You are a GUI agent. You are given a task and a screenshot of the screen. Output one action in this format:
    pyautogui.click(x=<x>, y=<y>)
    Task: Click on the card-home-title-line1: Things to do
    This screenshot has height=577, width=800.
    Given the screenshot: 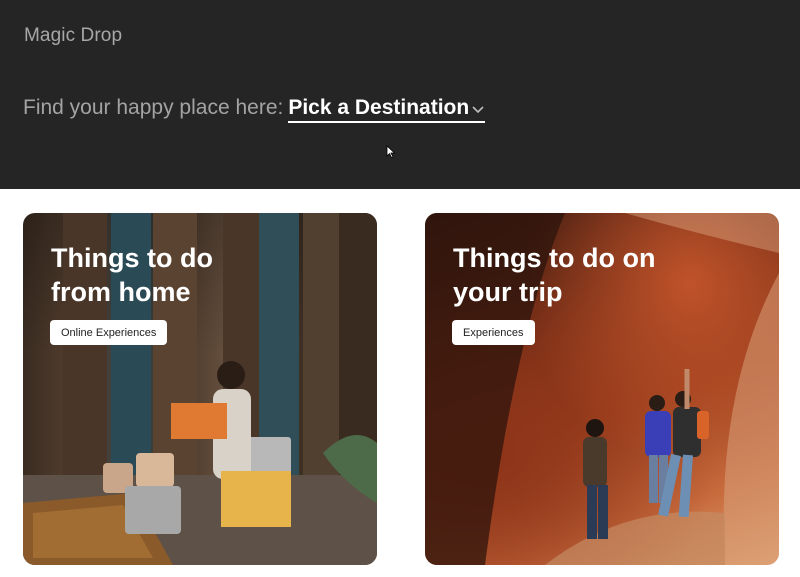 What is the action you would take?
    pyautogui.click(x=132, y=258)
    